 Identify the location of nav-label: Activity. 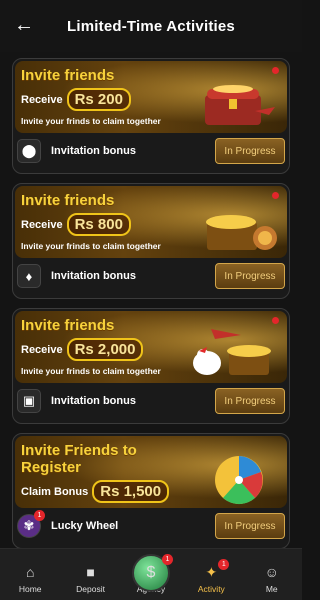
(211, 589).